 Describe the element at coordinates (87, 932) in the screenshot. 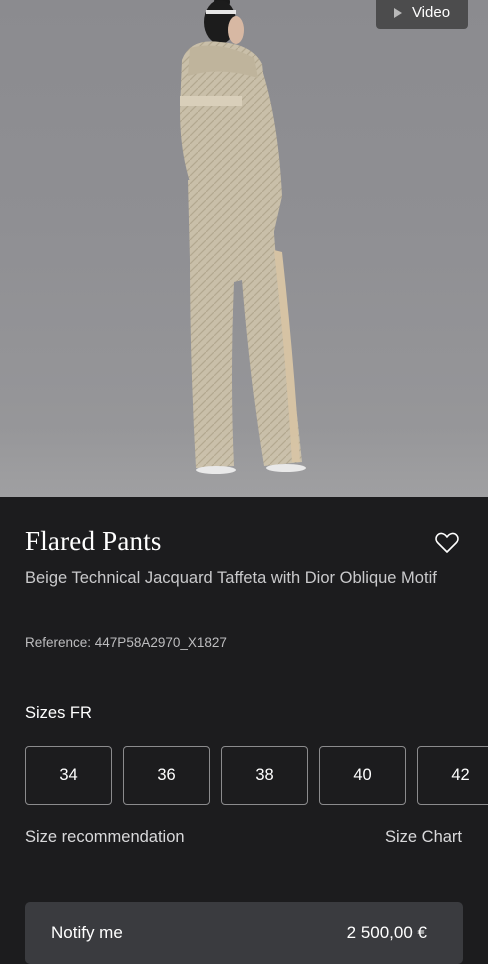

I see `notify-label: Notify me` at that location.